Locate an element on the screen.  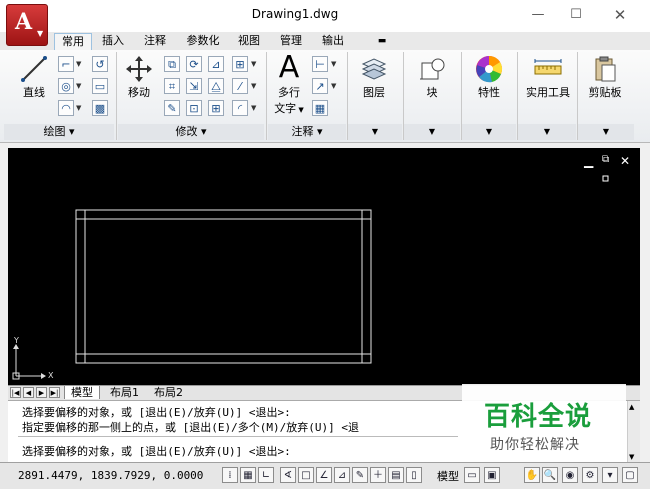
osnap-icon: □ is located at coordinates (306, 475).